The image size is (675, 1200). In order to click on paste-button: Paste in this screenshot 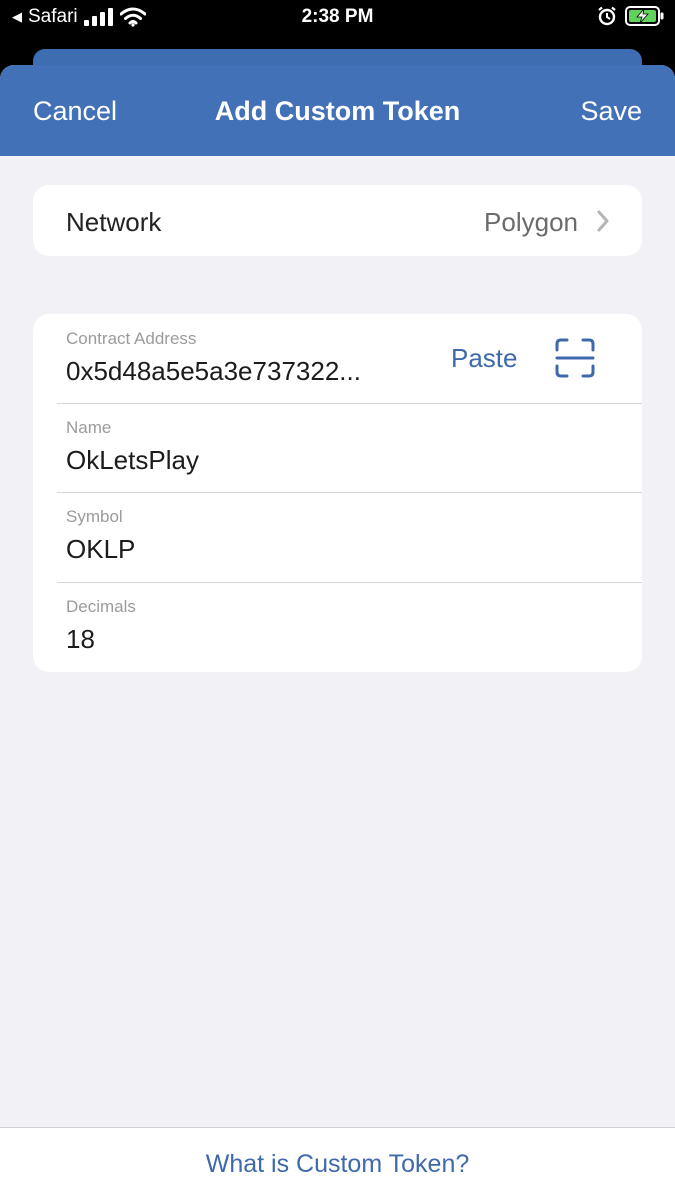, I will do `click(484, 358)`.